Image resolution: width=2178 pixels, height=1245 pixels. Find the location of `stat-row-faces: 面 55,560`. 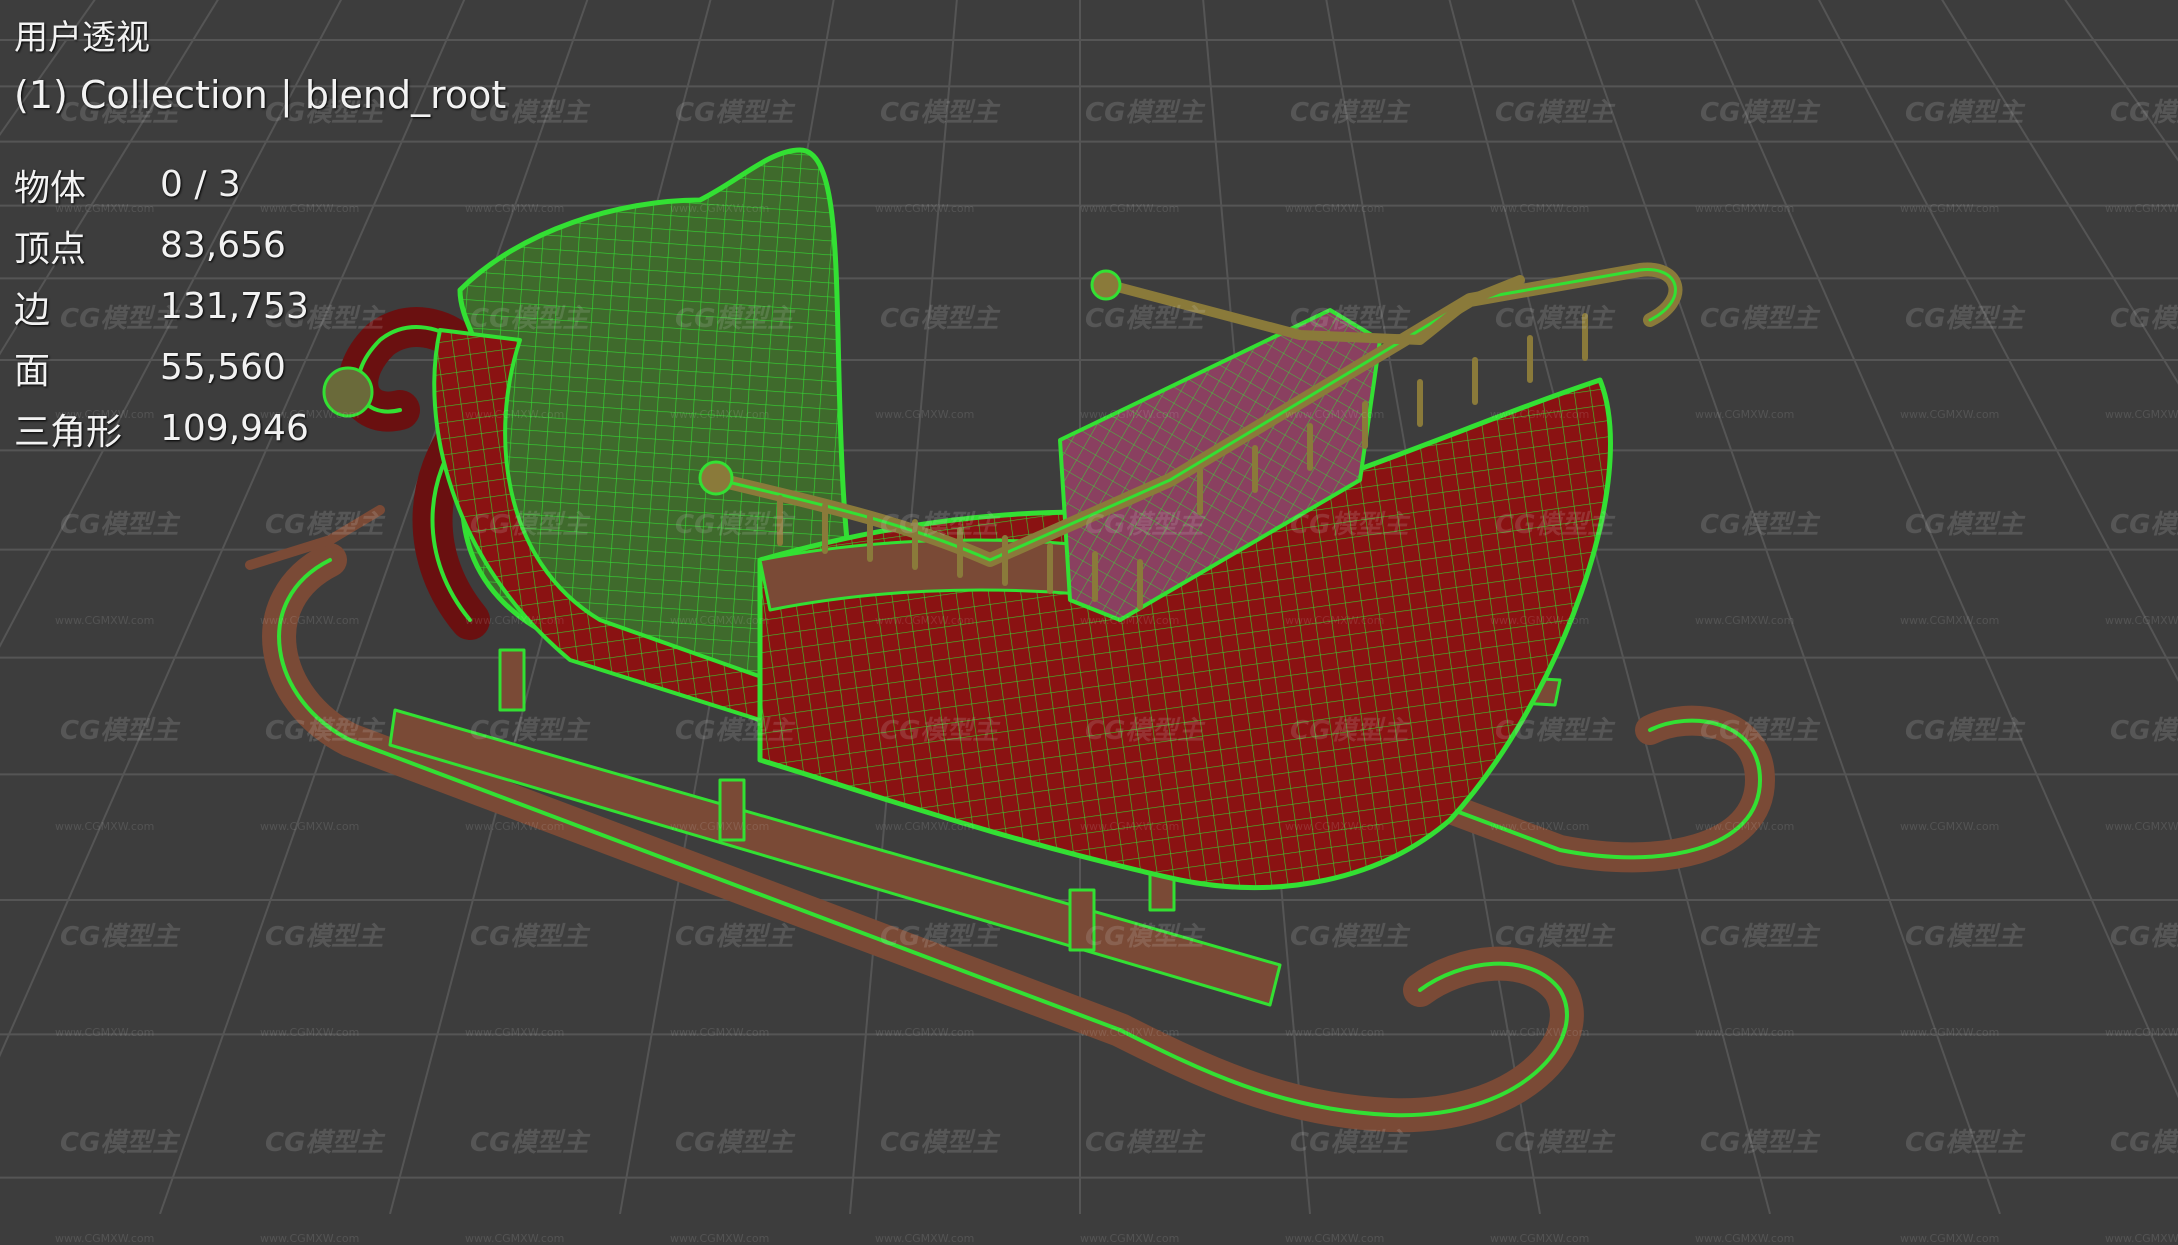

stat-row-faces: 面 55,560 is located at coordinates (260, 367).